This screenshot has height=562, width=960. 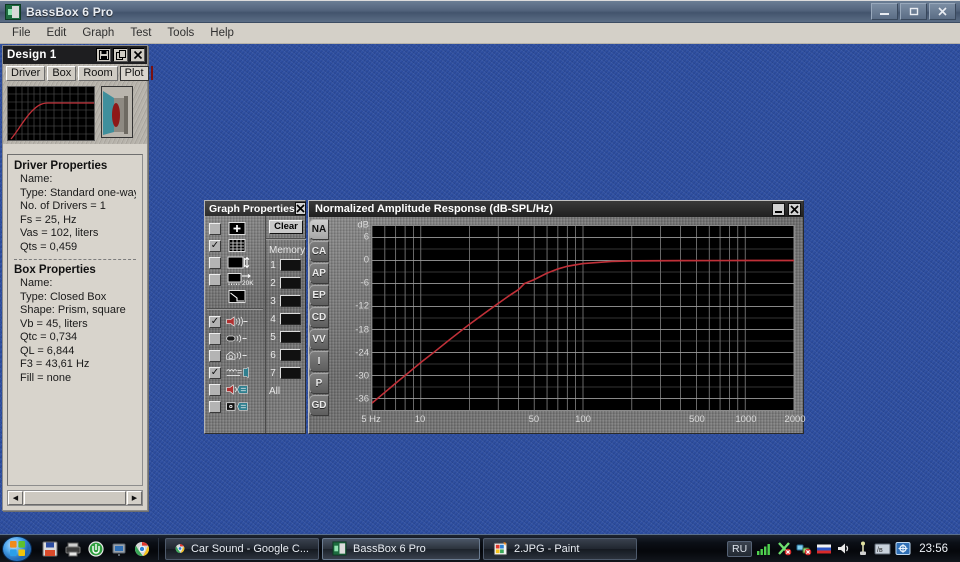 I want to click on graph-tab-vv: VV, so click(x=319, y=339).